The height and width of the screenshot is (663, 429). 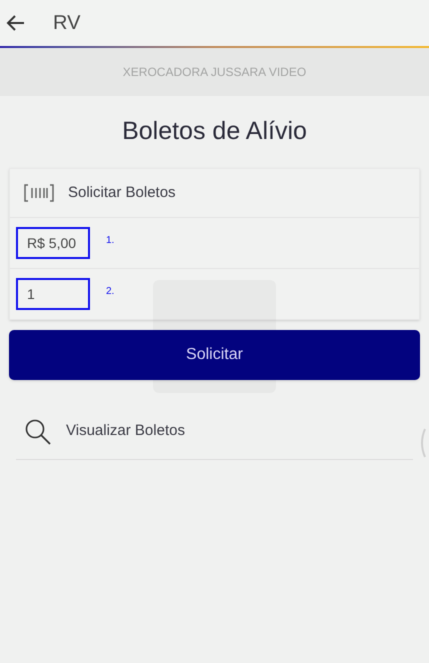 What do you see at coordinates (214, 72) in the screenshot?
I see `banner-text: XEROCADORA JUSSARA VIDEO` at bounding box center [214, 72].